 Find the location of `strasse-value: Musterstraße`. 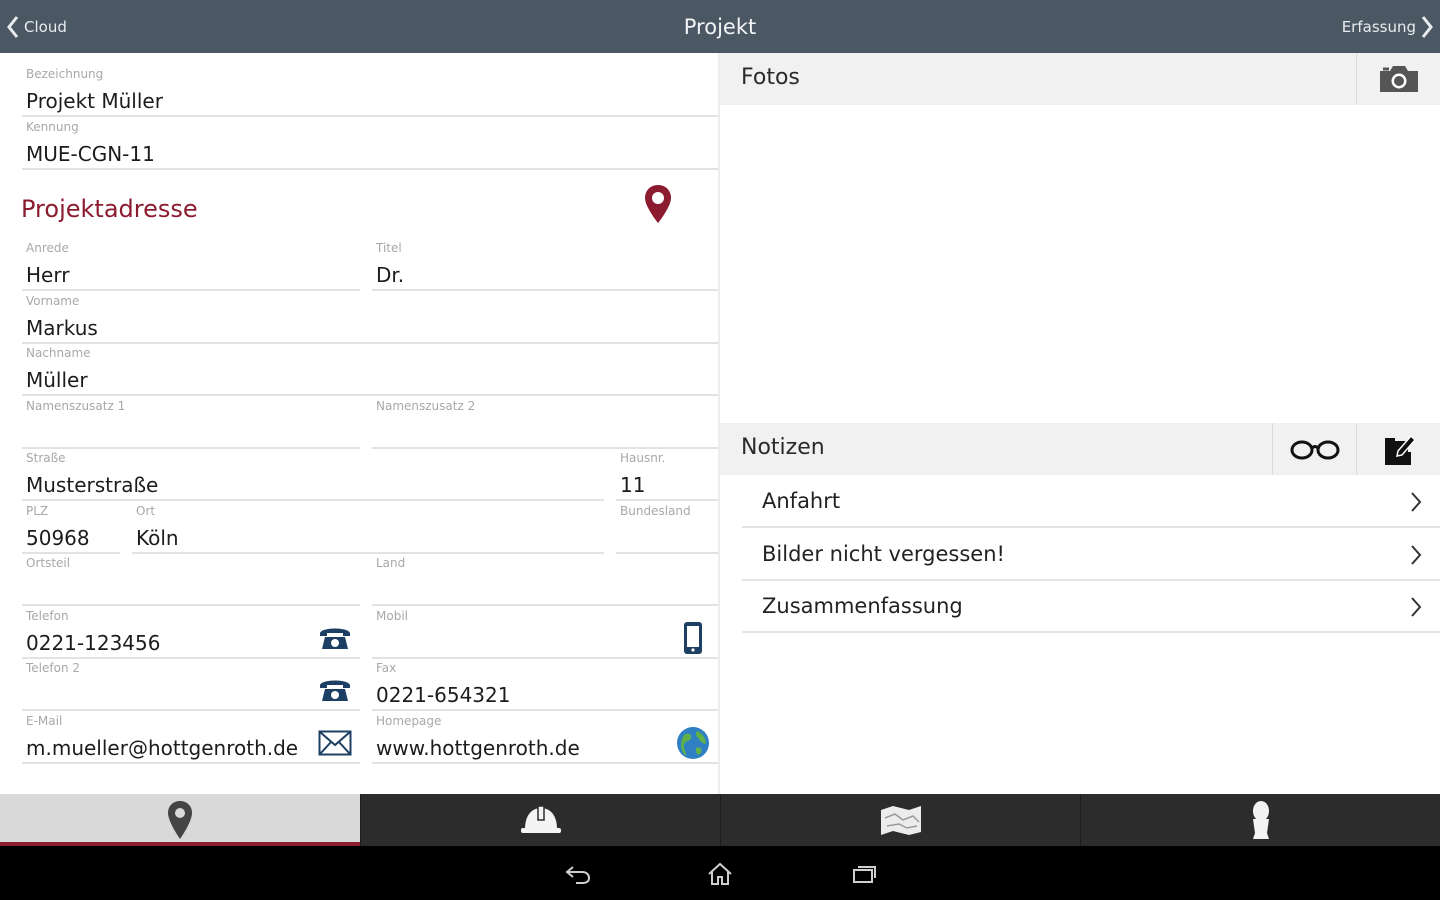

strasse-value: Musterstraße is located at coordinates (92, 485).